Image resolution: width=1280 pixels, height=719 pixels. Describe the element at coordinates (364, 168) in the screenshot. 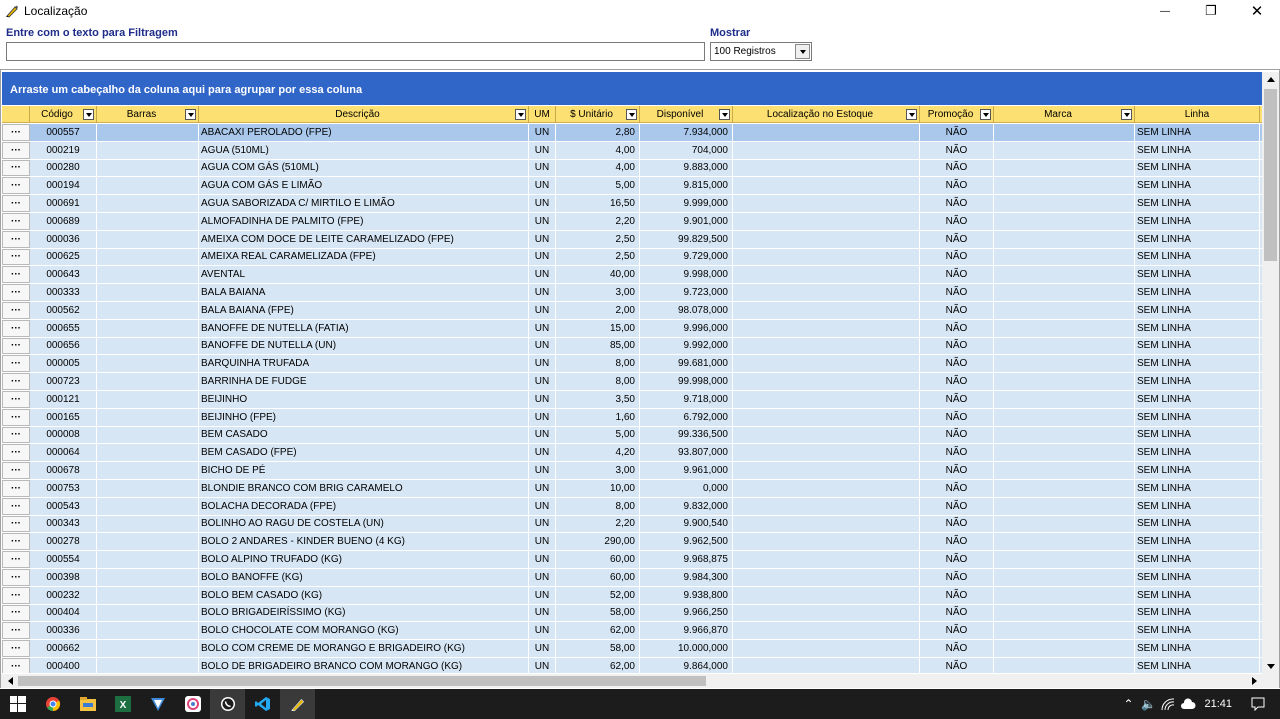

I see `cell-descricao: AGUA COM GÁS (510ML)` at that location.